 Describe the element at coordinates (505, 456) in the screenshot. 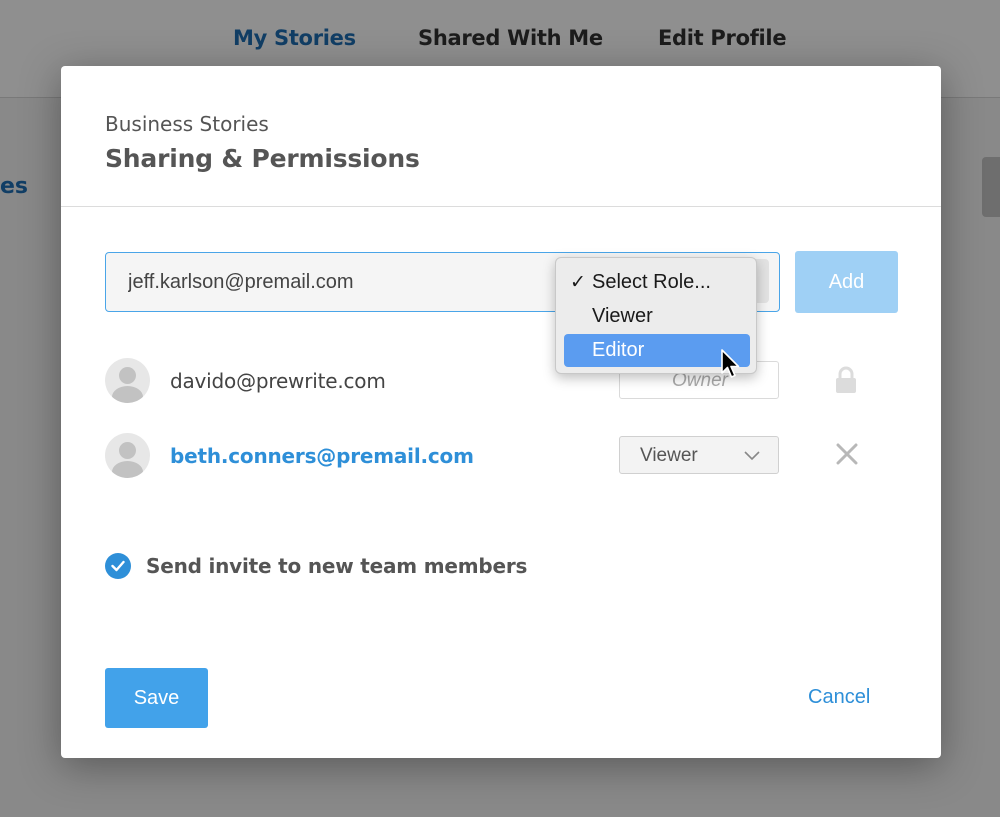

I see `member-row: beth.conners@premail.com Viewer` at that location.